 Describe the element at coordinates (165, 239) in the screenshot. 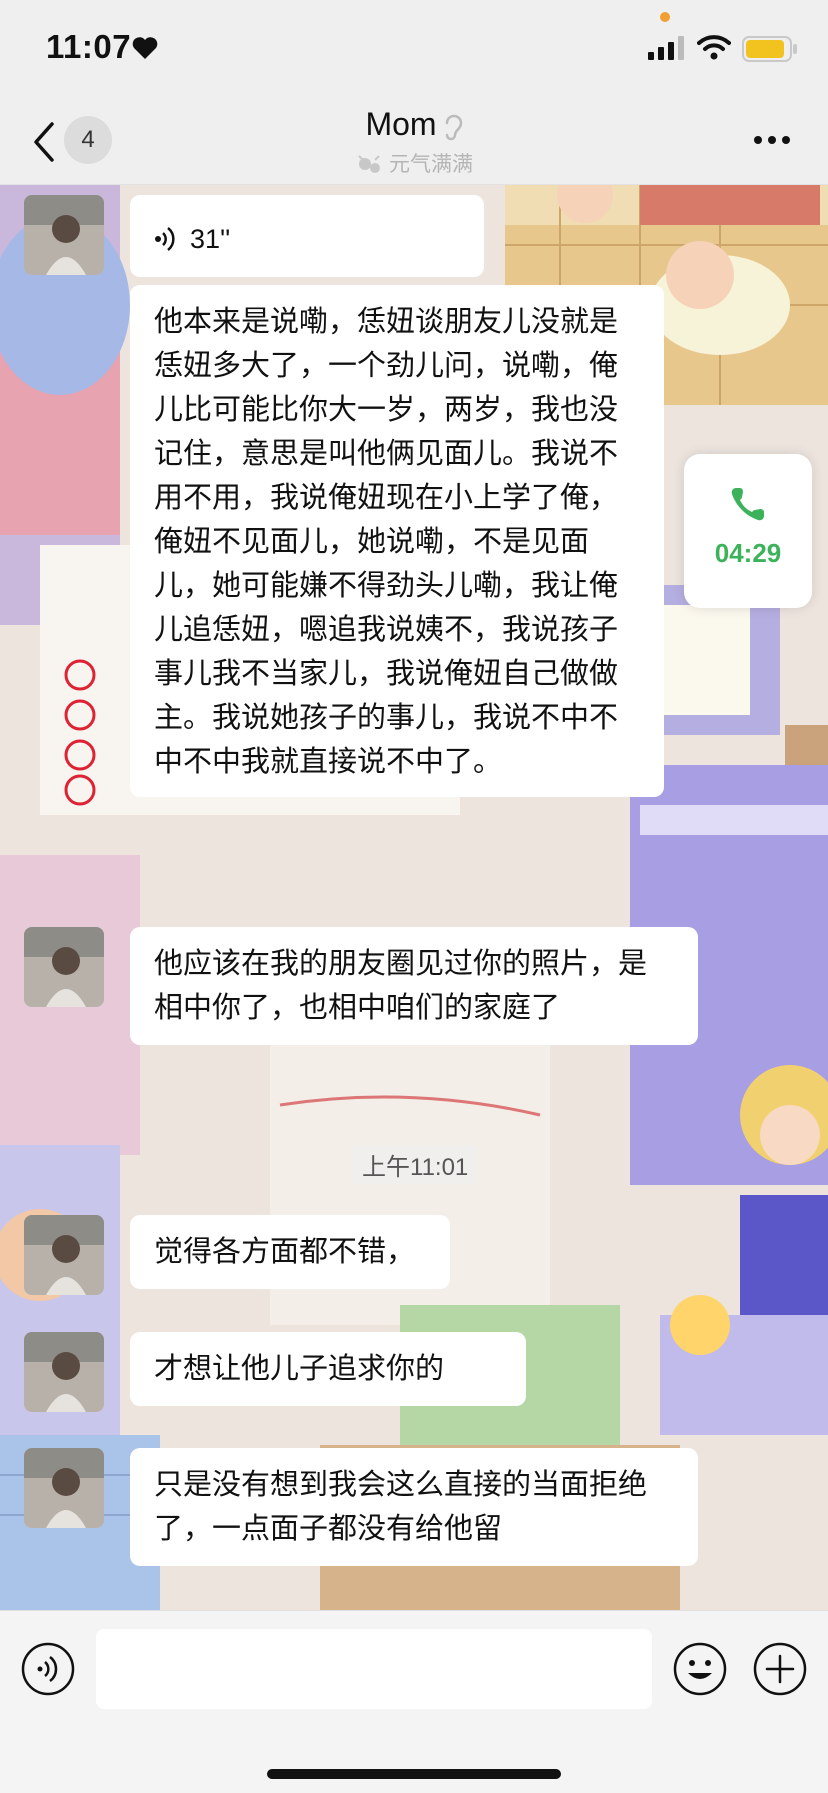

I see `voice-wave-icon` at that location.